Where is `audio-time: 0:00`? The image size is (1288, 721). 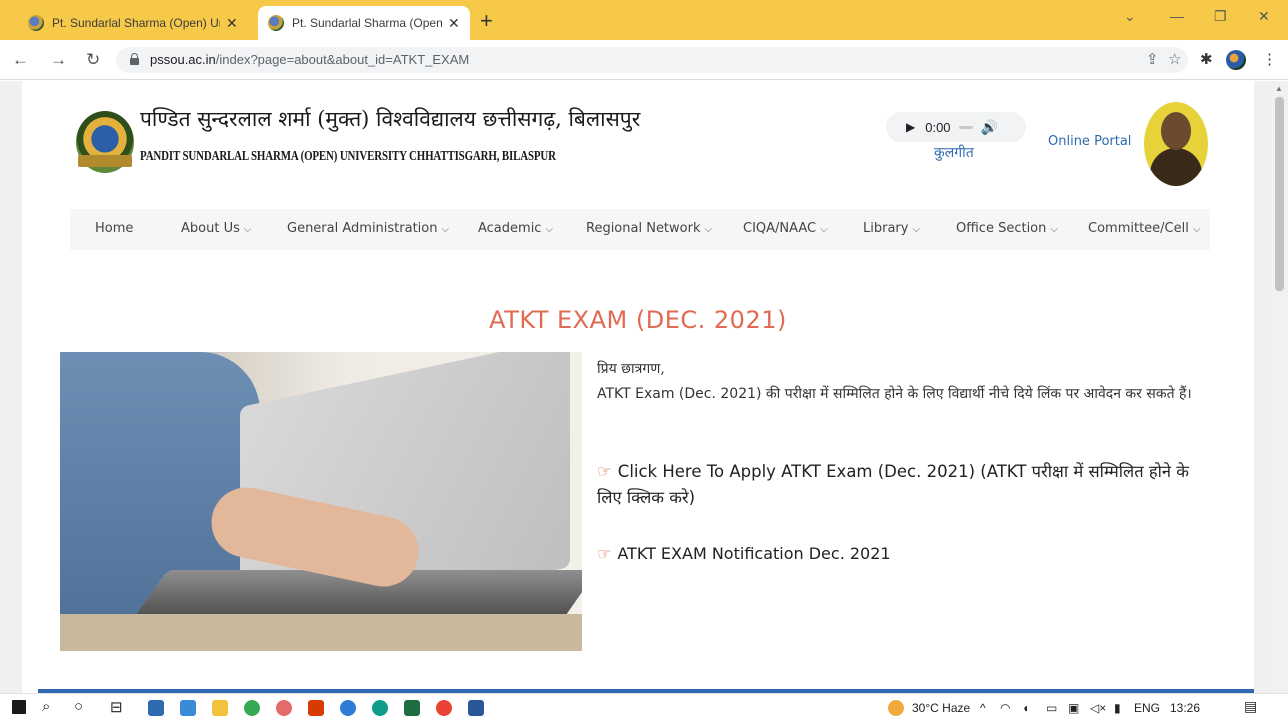
audio-time: 0:00 is located at coordinates (938, 127).